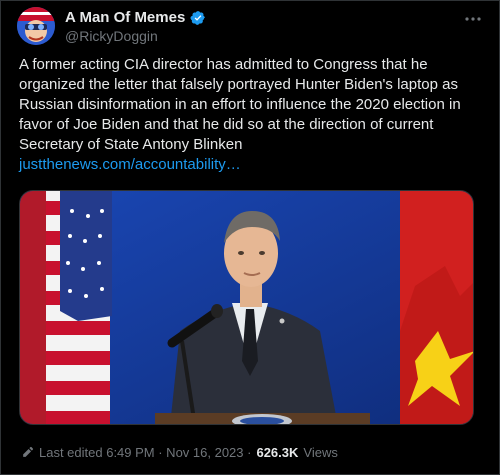  What do you see at coordinates (125, 17) in the screenshot?
I see `display-name: A Man Of Memes` at bounding box center [125, 17].